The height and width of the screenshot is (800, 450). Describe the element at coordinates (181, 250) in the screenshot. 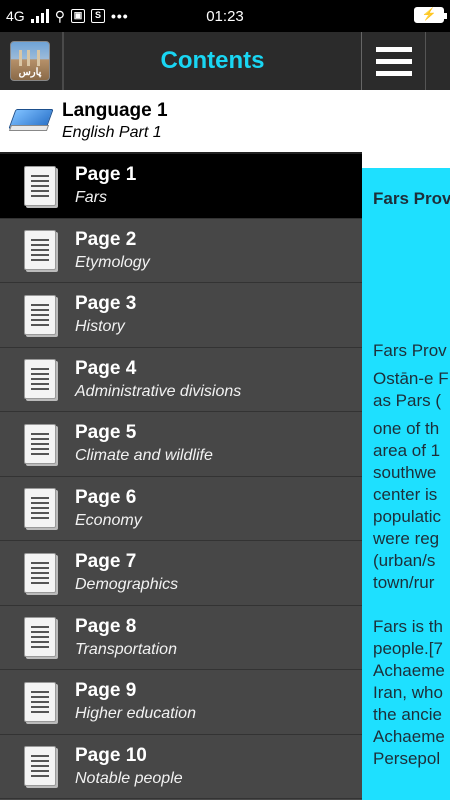

I see `page-item-2: Page 2 Etymology` at that location.